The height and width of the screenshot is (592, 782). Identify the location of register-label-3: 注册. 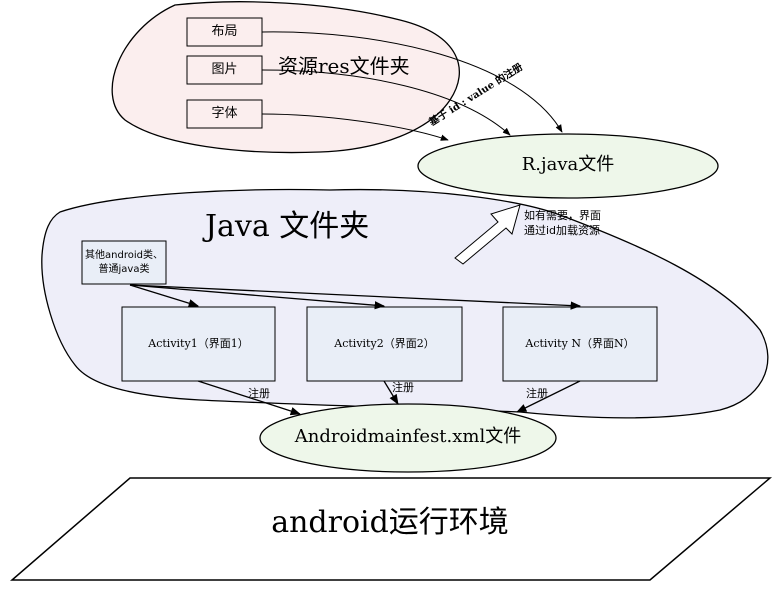
(537, 393).